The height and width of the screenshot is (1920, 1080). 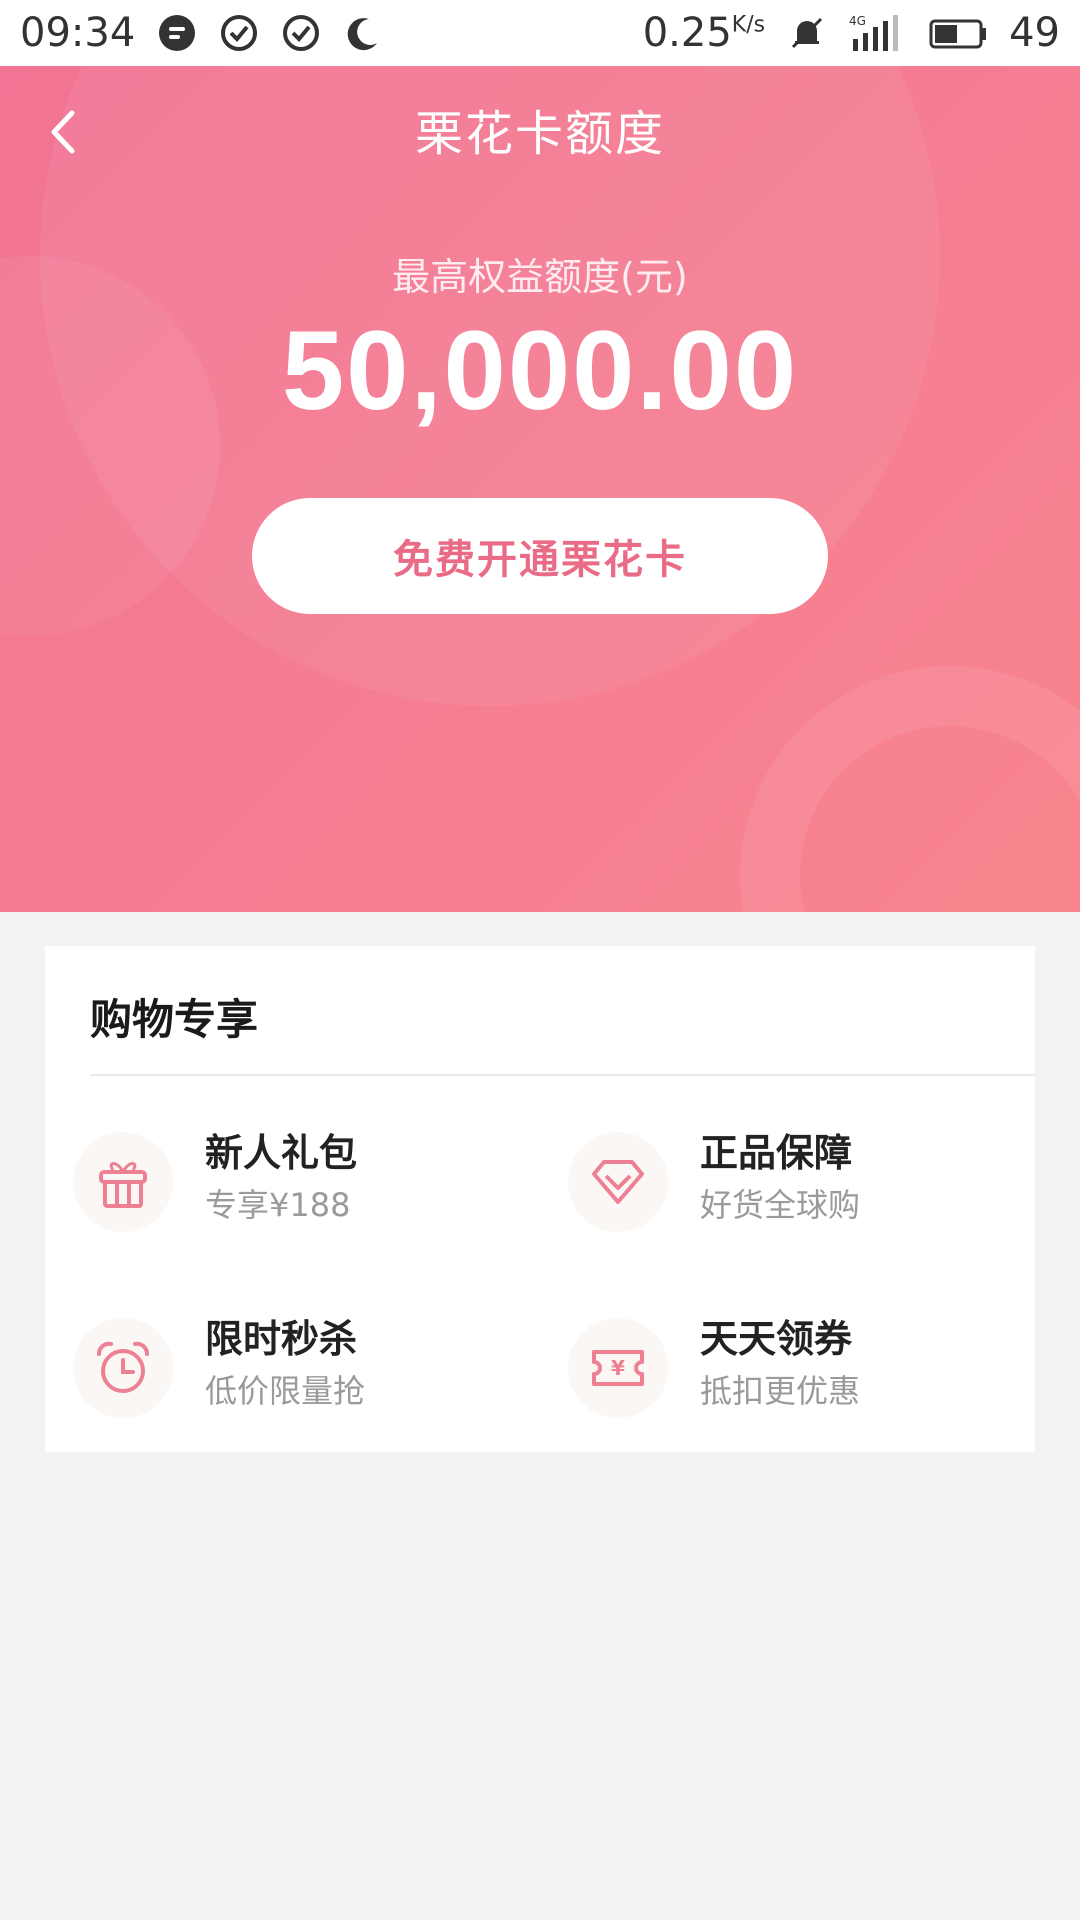 I want to click on benefit-item-daily-coupons: ¥ 天天领券 抵扣更优惠, so click(x=765, y=1368).